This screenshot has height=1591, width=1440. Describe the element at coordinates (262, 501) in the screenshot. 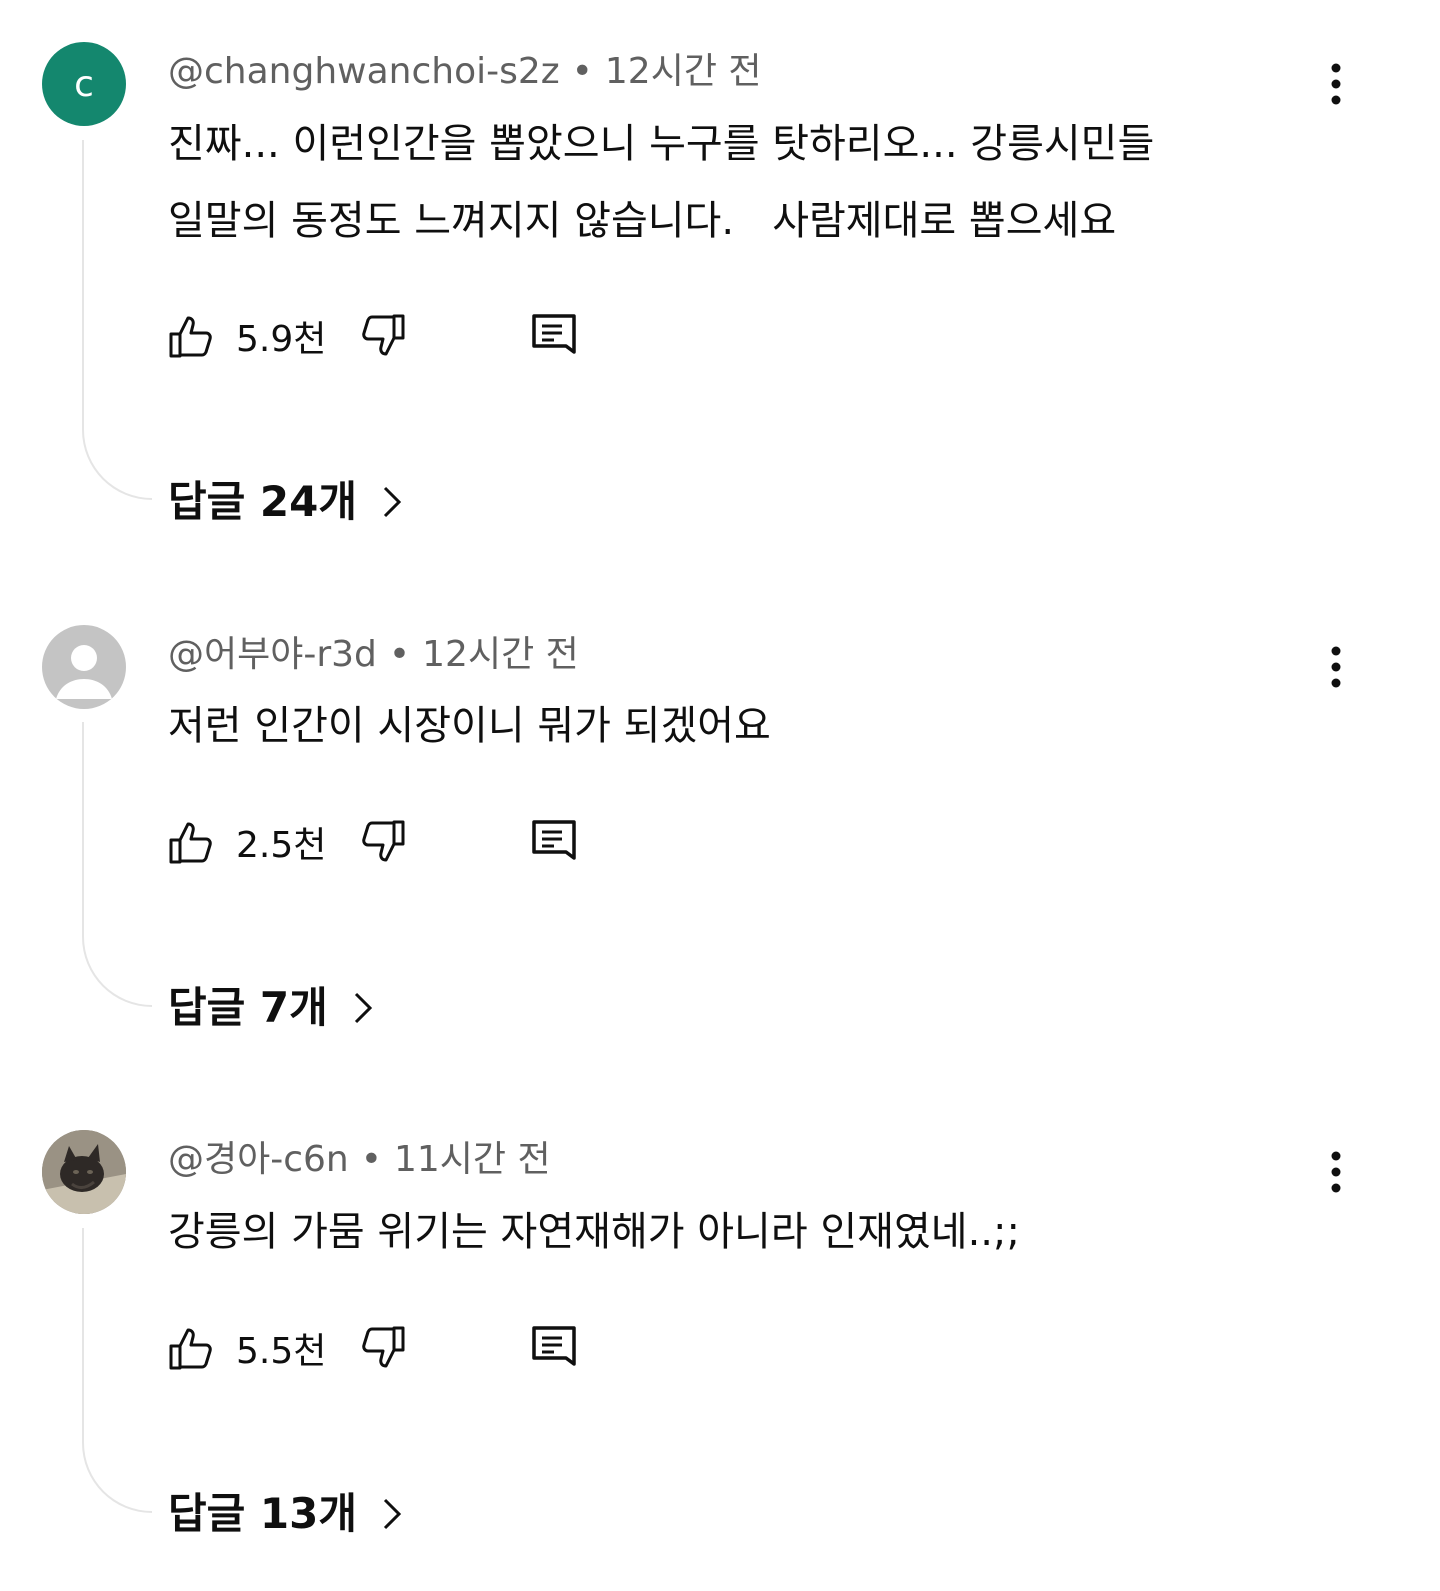

I see `replies-label: 답글 24개` at that location.